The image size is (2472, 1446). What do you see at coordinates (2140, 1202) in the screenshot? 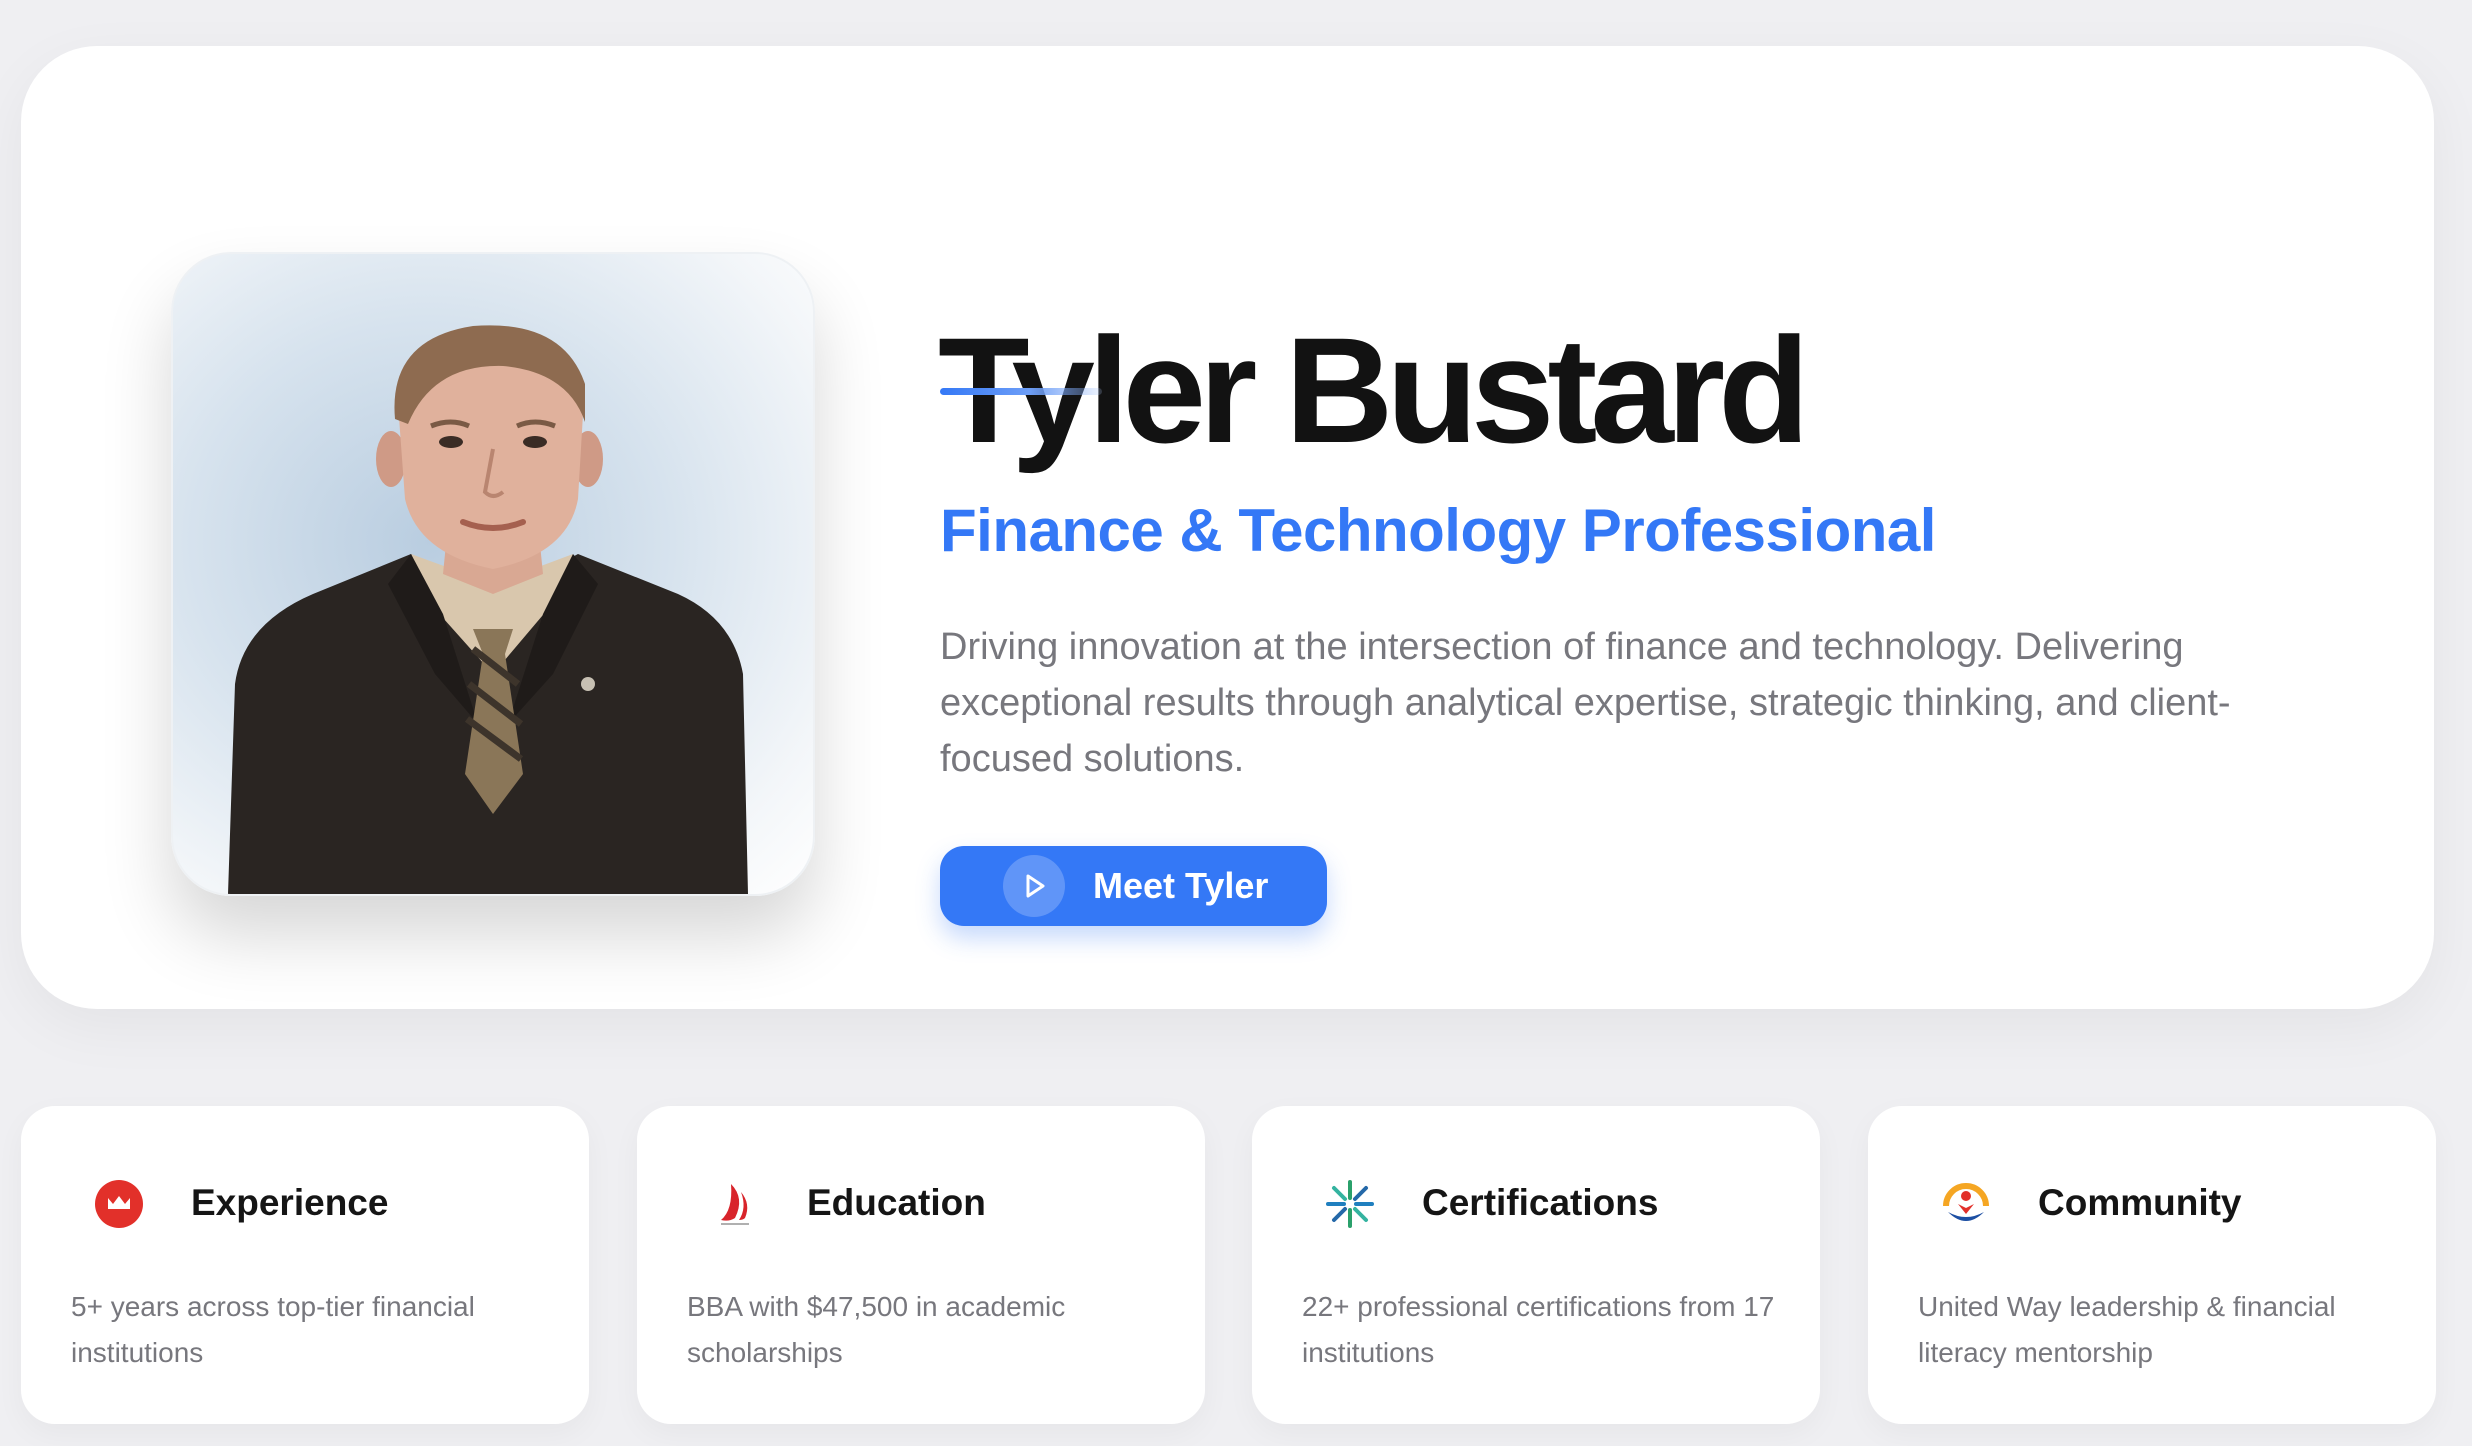
I see `card-title: Community` at bounding box center [2140, 1202].